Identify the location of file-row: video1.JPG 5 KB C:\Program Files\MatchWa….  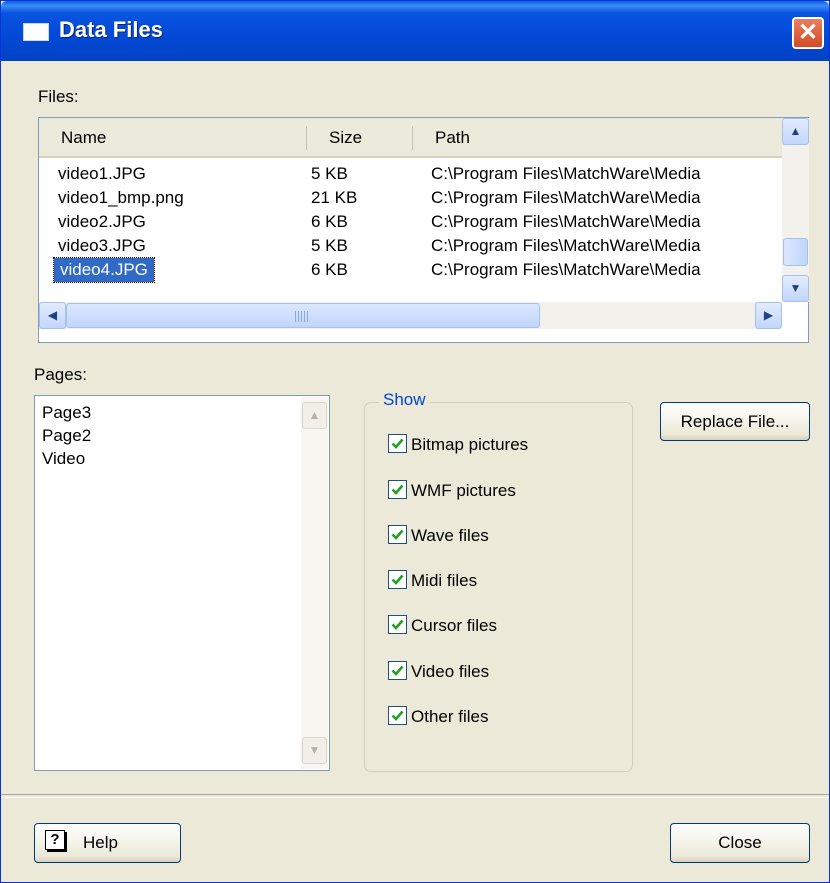
(410, 174).